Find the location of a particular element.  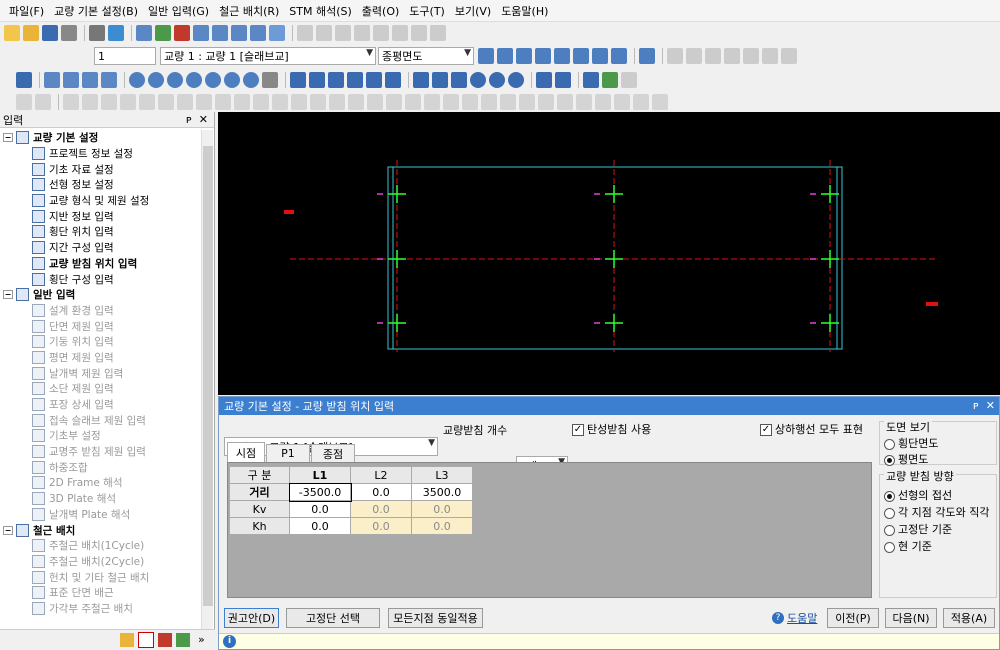

print-icon is located at coordinates (97, 33).